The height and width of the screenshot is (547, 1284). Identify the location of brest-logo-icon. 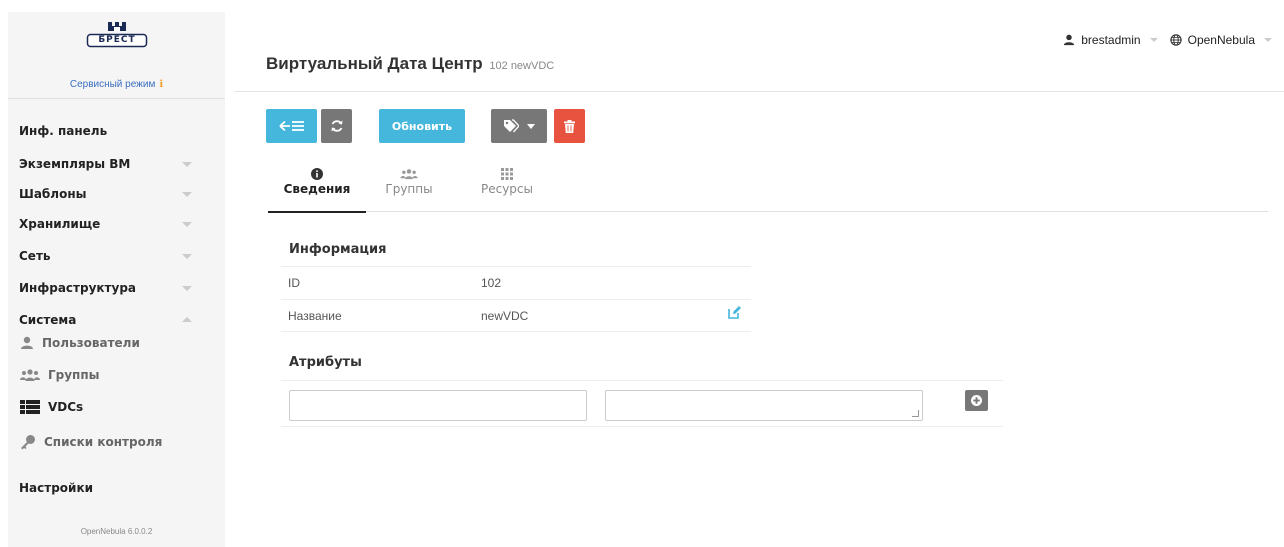
(117, 35).